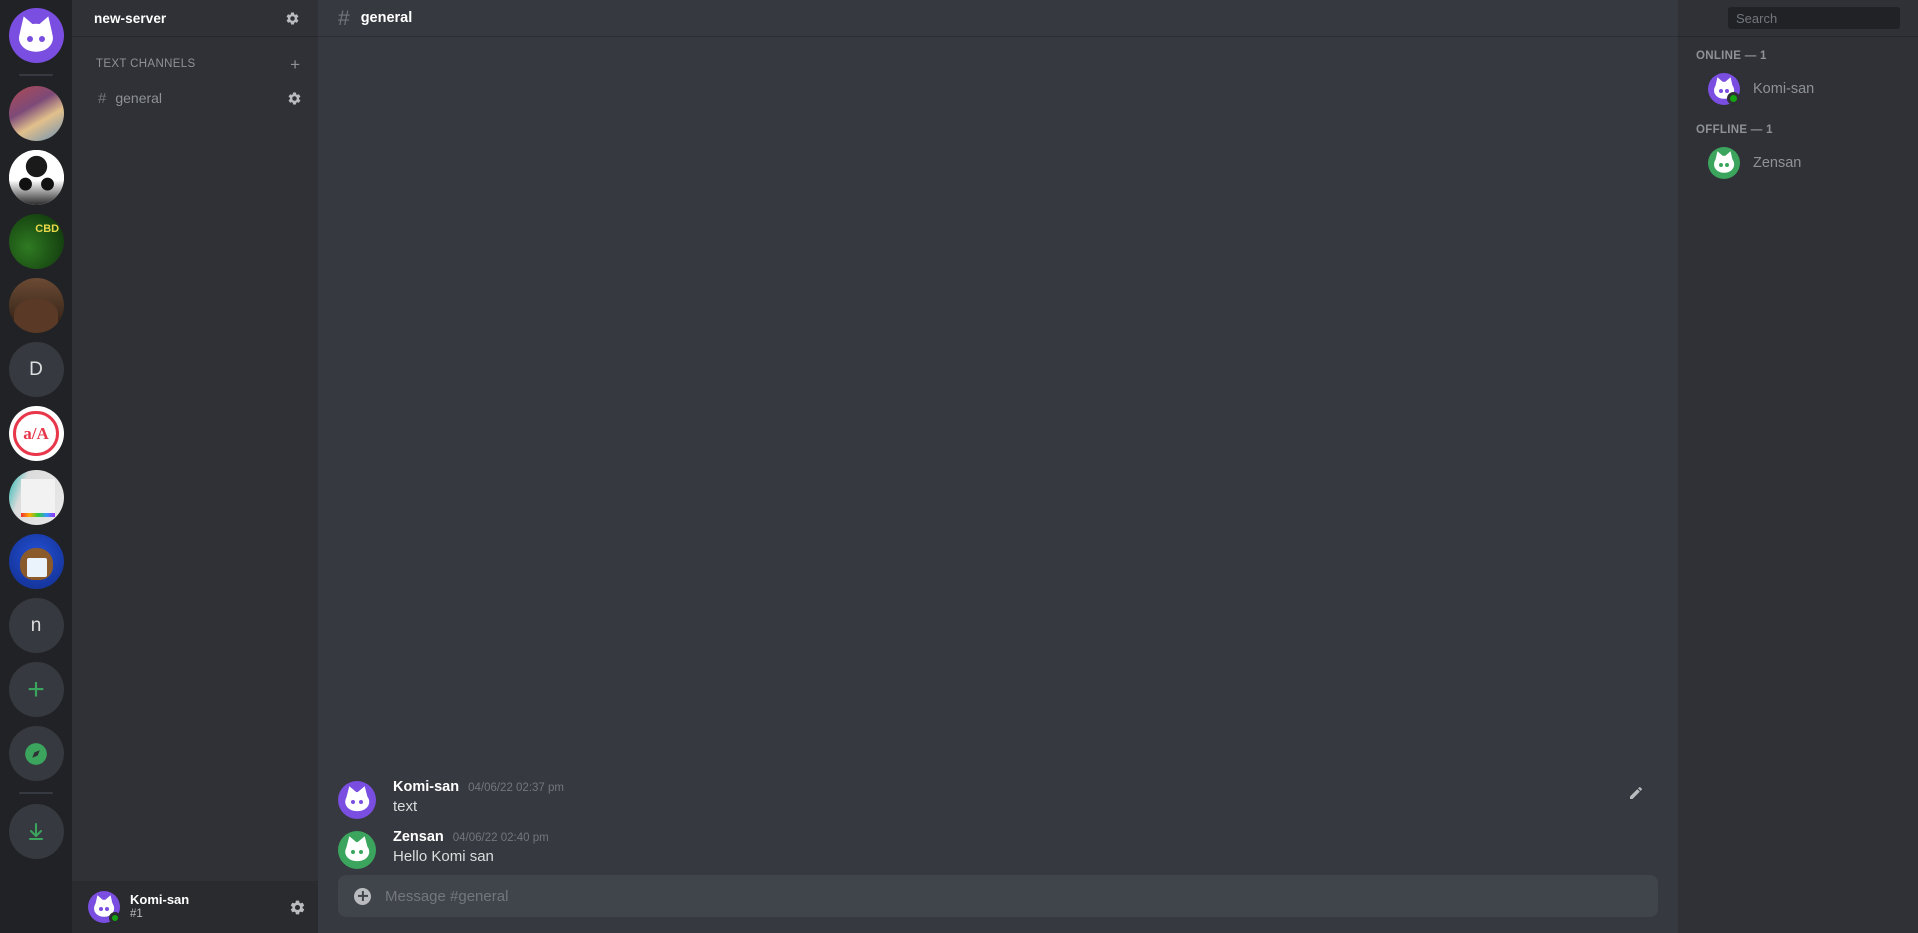  I want to click on message-text: Hello Komi san, so click(443, 856).